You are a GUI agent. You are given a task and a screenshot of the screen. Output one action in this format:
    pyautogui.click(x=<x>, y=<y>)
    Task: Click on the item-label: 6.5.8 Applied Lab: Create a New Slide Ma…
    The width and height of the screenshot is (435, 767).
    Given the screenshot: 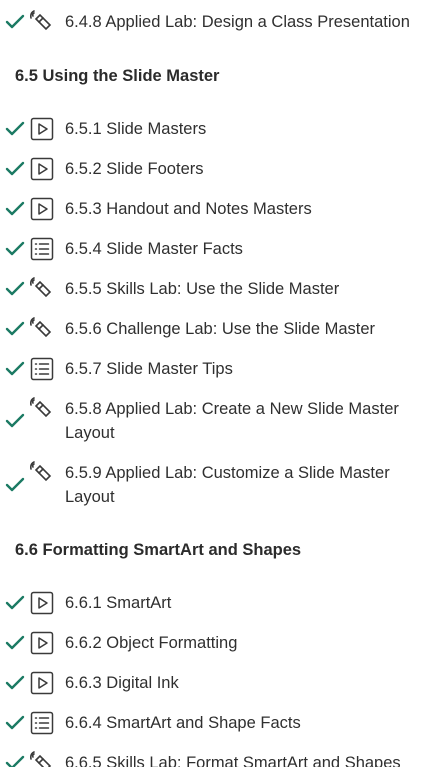 What is the action you would take?
    pyautogui.click(x=232, y=421)
    